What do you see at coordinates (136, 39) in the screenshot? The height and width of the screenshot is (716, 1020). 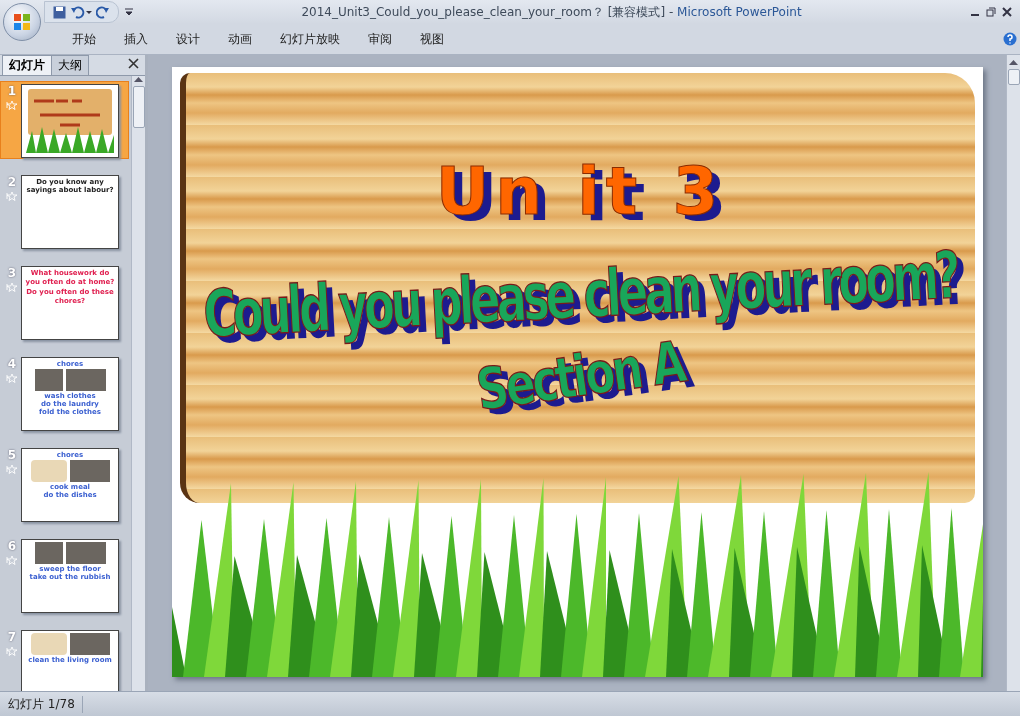 I see `ribbon-tab: 插入` at bounding box center [136, 39].